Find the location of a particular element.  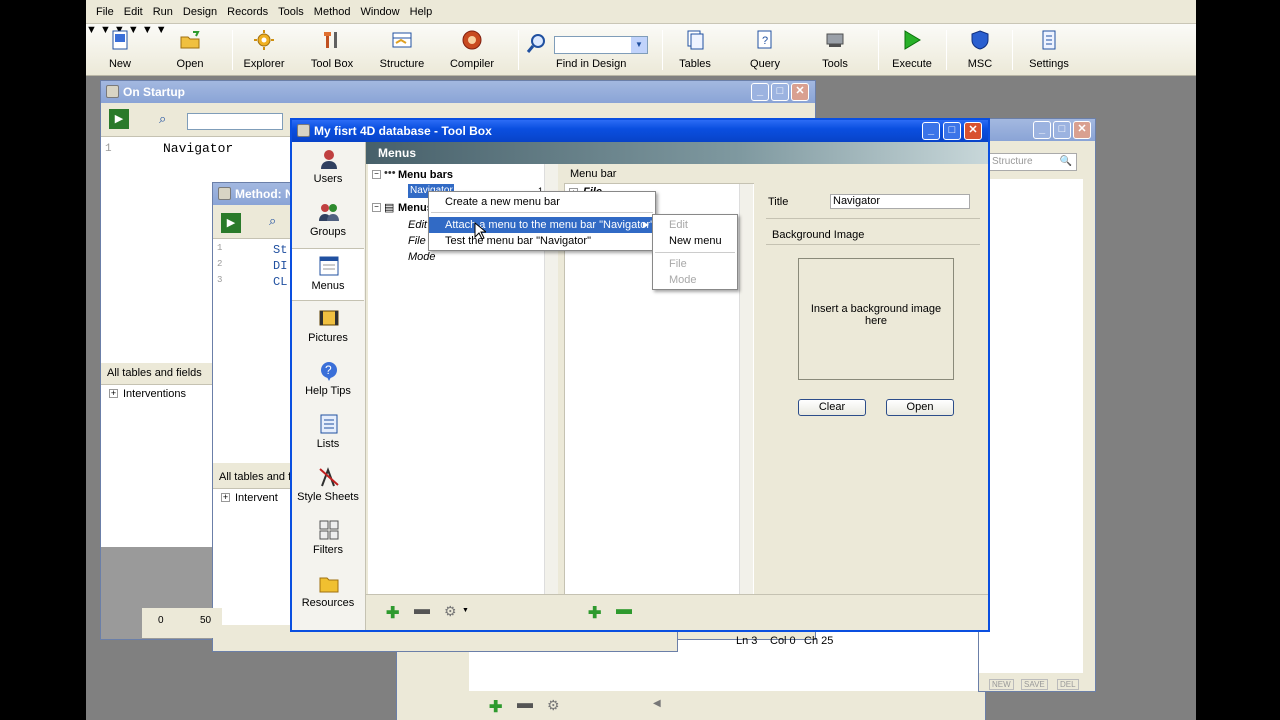

style-sheets-icon is located at coordinates (329, 477).